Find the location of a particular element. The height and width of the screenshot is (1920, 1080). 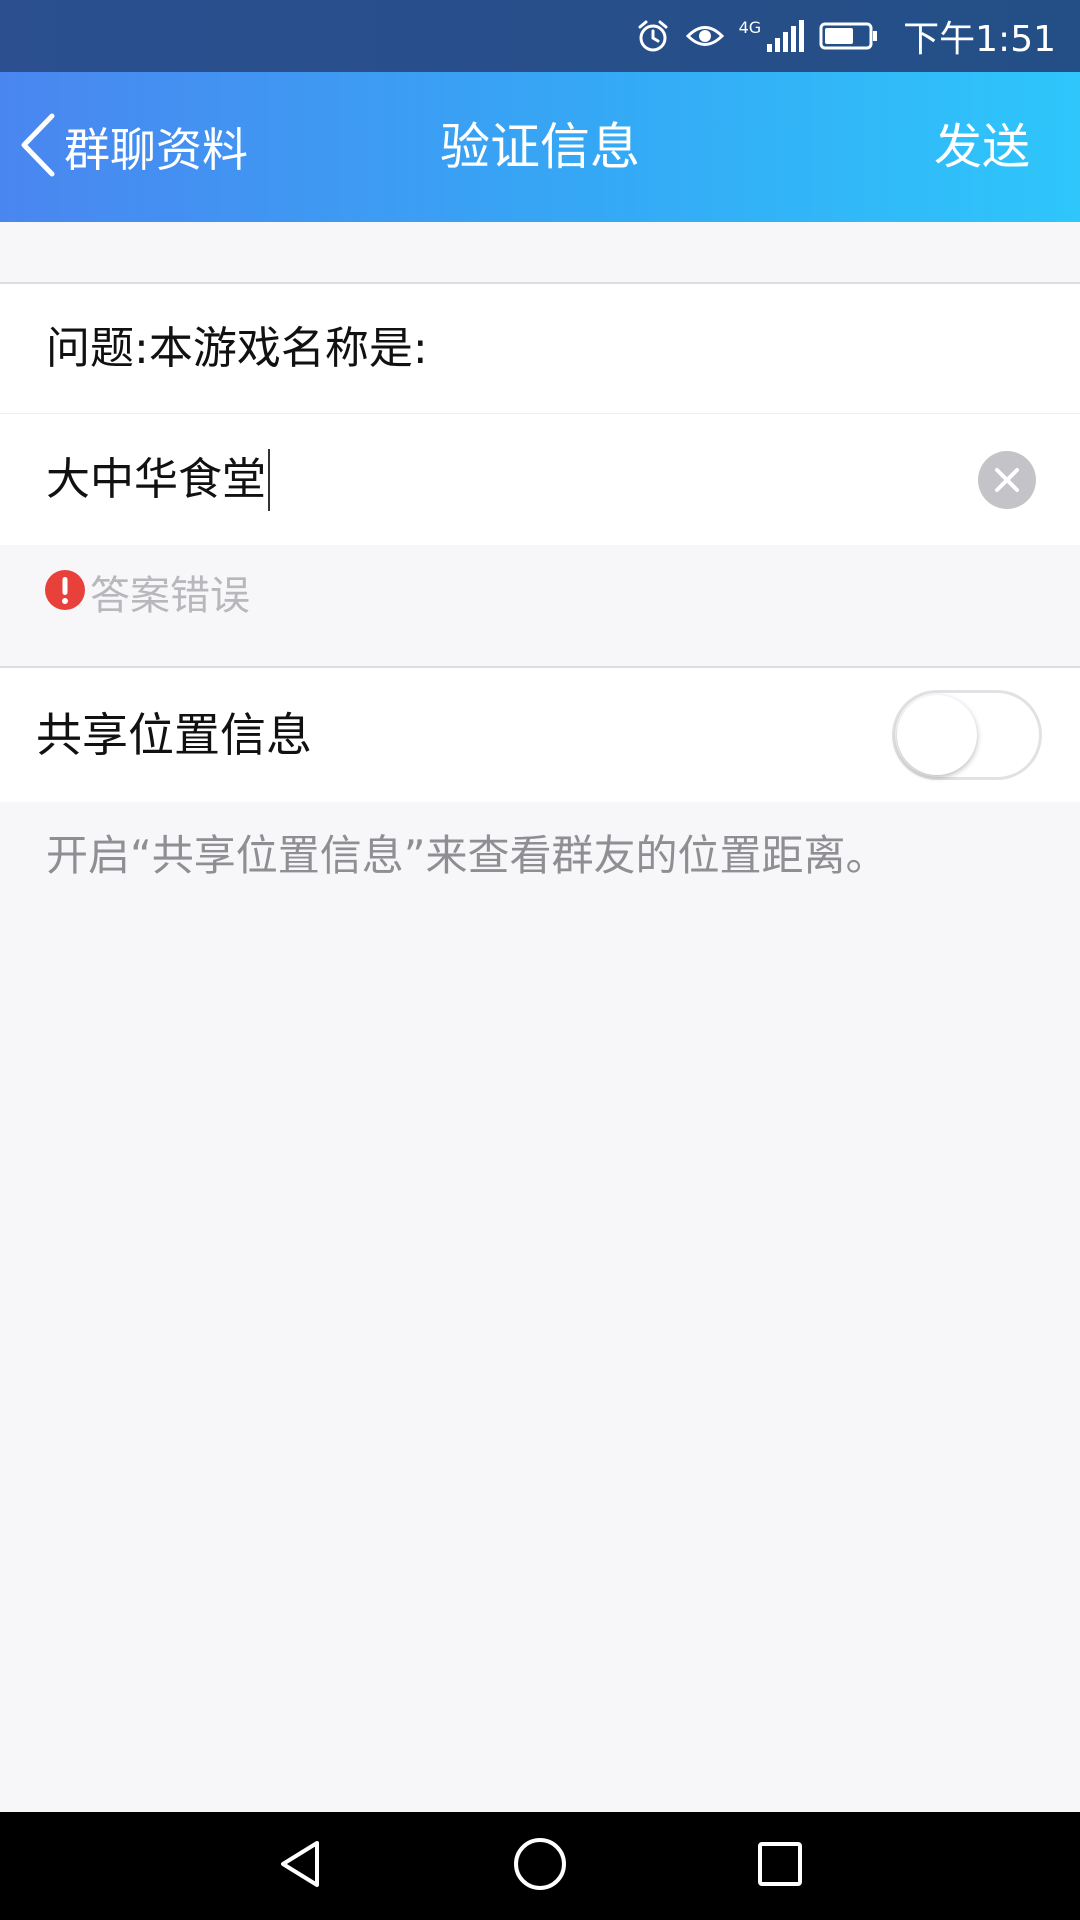

close-icon is located at coordinates (1007, 490).